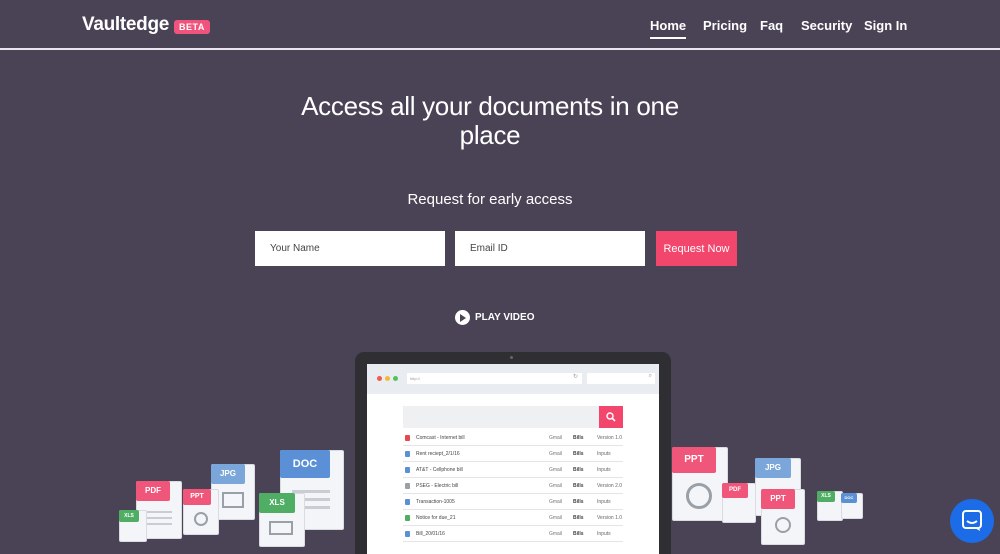  Describe the element at coordinates (621, 378) in the screenshot. I see `browser-search-box: ⌕` at that location.